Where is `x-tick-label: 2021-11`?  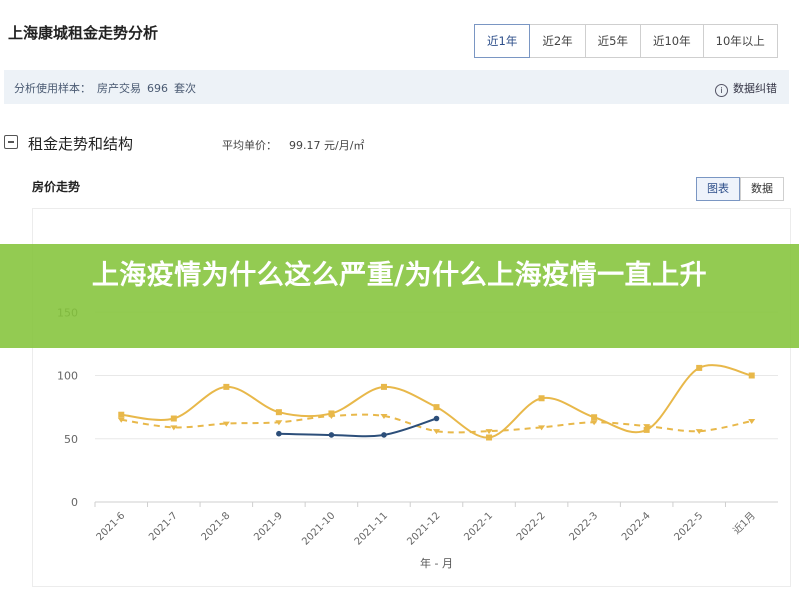 x-tick-label: 2021-11 is located at coordinates (371, 528).